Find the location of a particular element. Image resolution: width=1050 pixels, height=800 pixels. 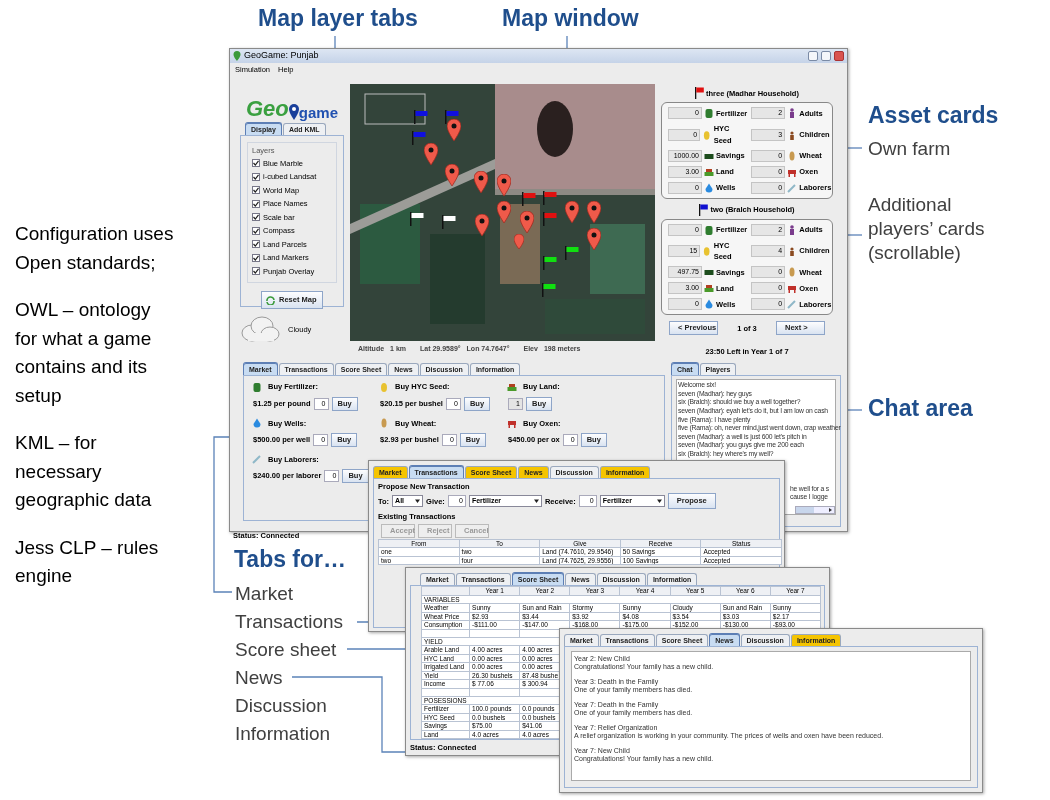

minimize-icon is located at coordinates (813, 56).